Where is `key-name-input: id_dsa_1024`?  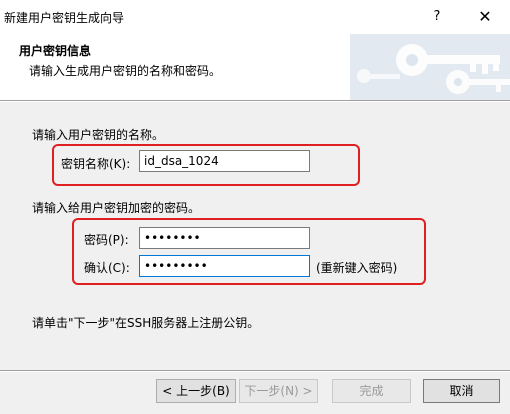 key-name-input: id_dsa_1024 is located at coordinates (224, 161).